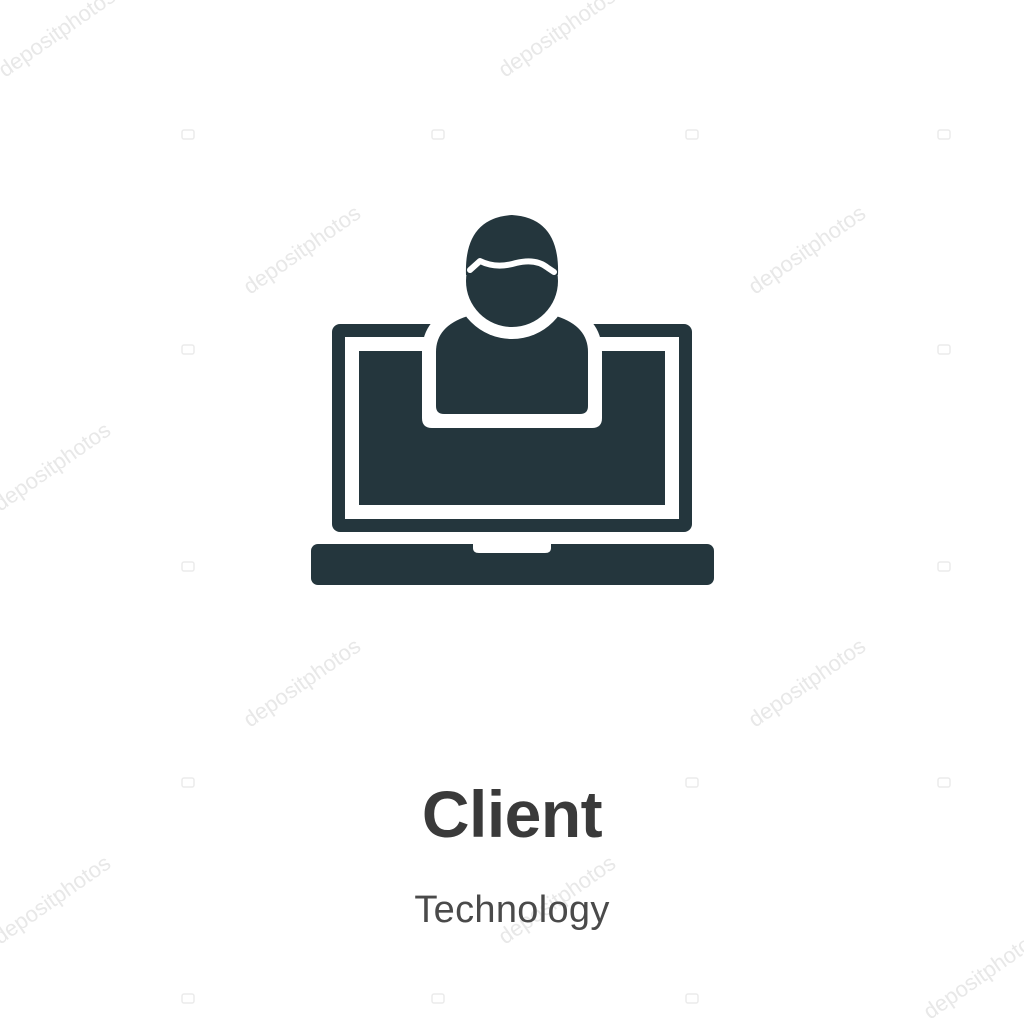 Image resolution: width=1024 pixels, height=1024 pixels. What do you see at coordinates (512, 910) in the screenshot?
I see `icon-category: Technology` at bounding box center [512, 910].